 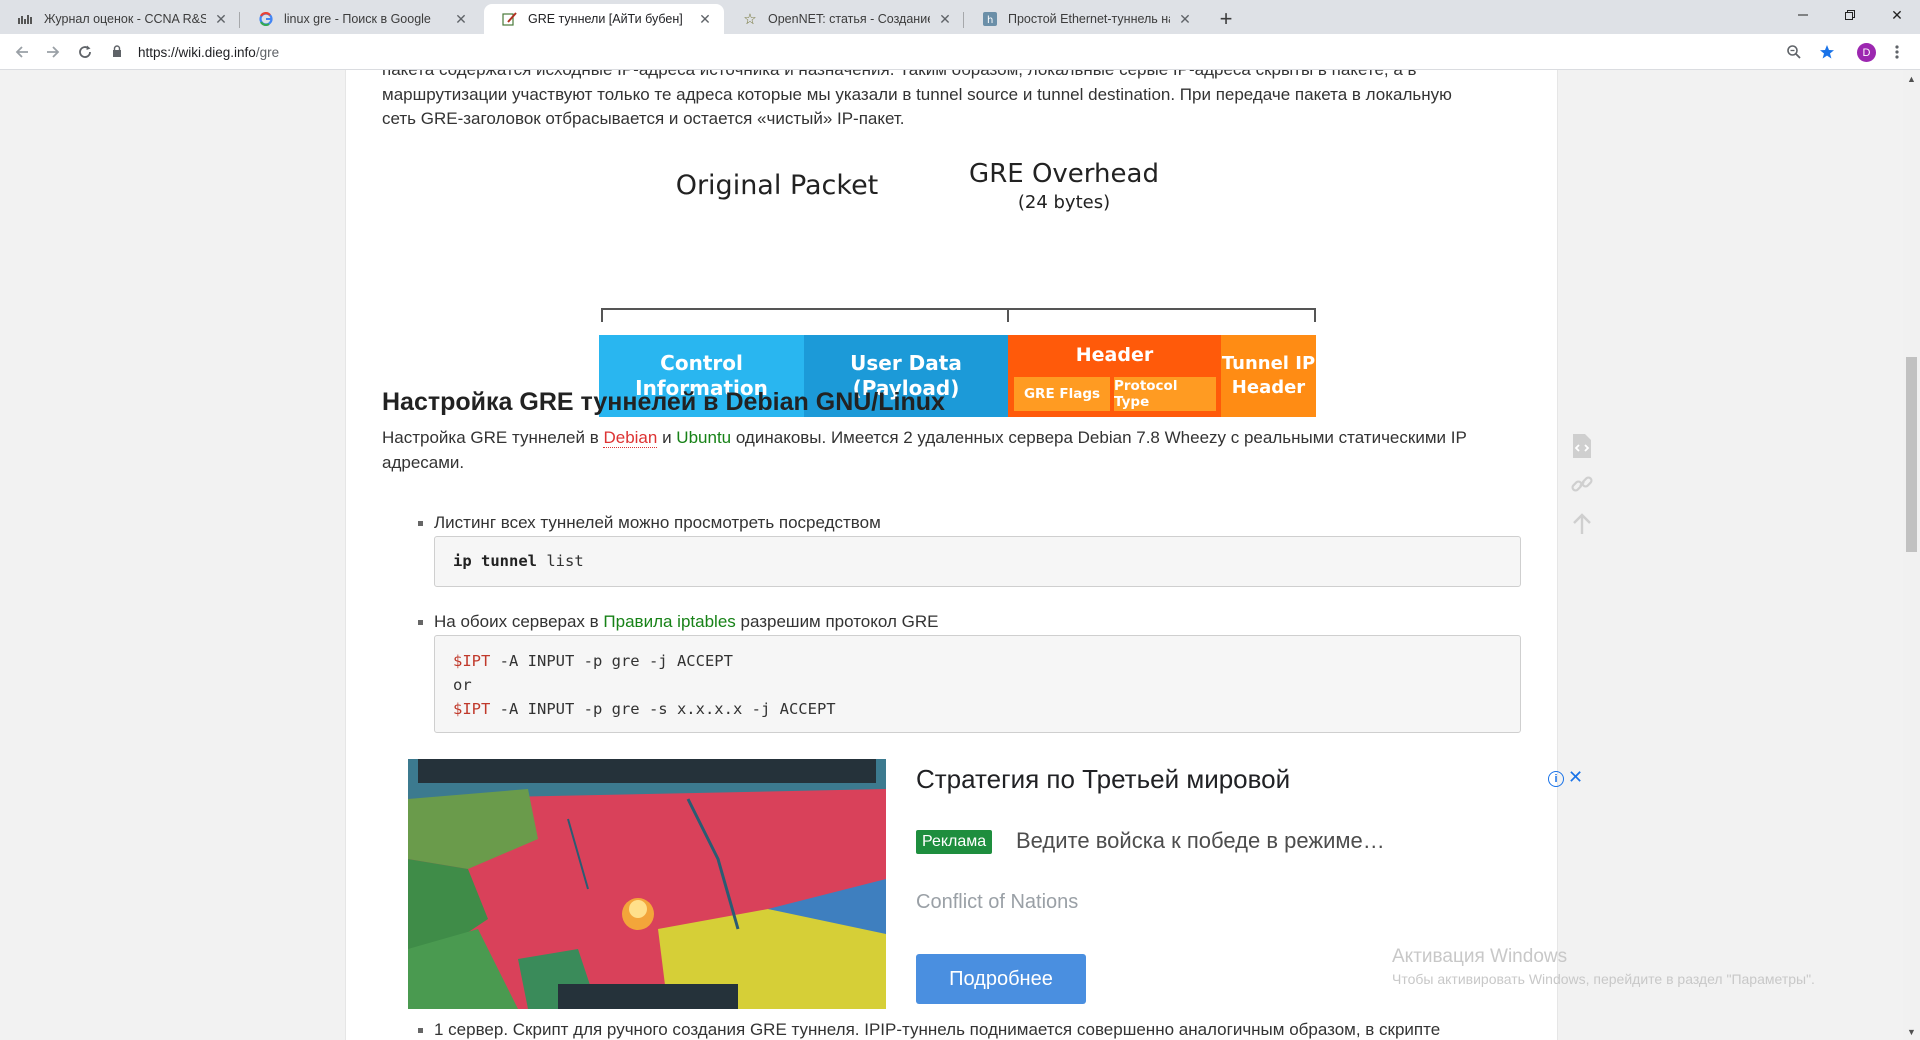 I want to click on tab-google-search: linux gre - Поиск в Google ✕, so click(x=360, y=19).